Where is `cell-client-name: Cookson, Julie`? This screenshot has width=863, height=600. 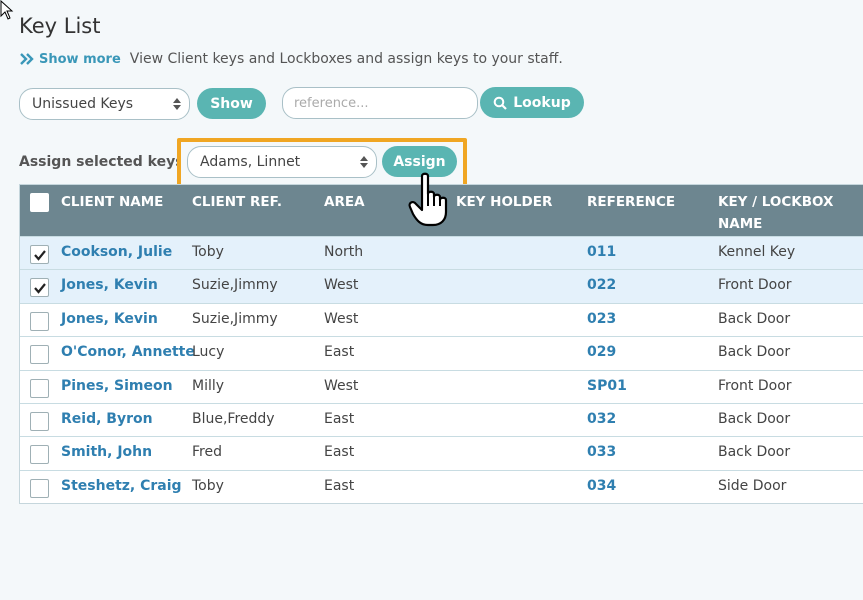
cell-client-name: Cookson, Julie is located at coordinates (116, 252).